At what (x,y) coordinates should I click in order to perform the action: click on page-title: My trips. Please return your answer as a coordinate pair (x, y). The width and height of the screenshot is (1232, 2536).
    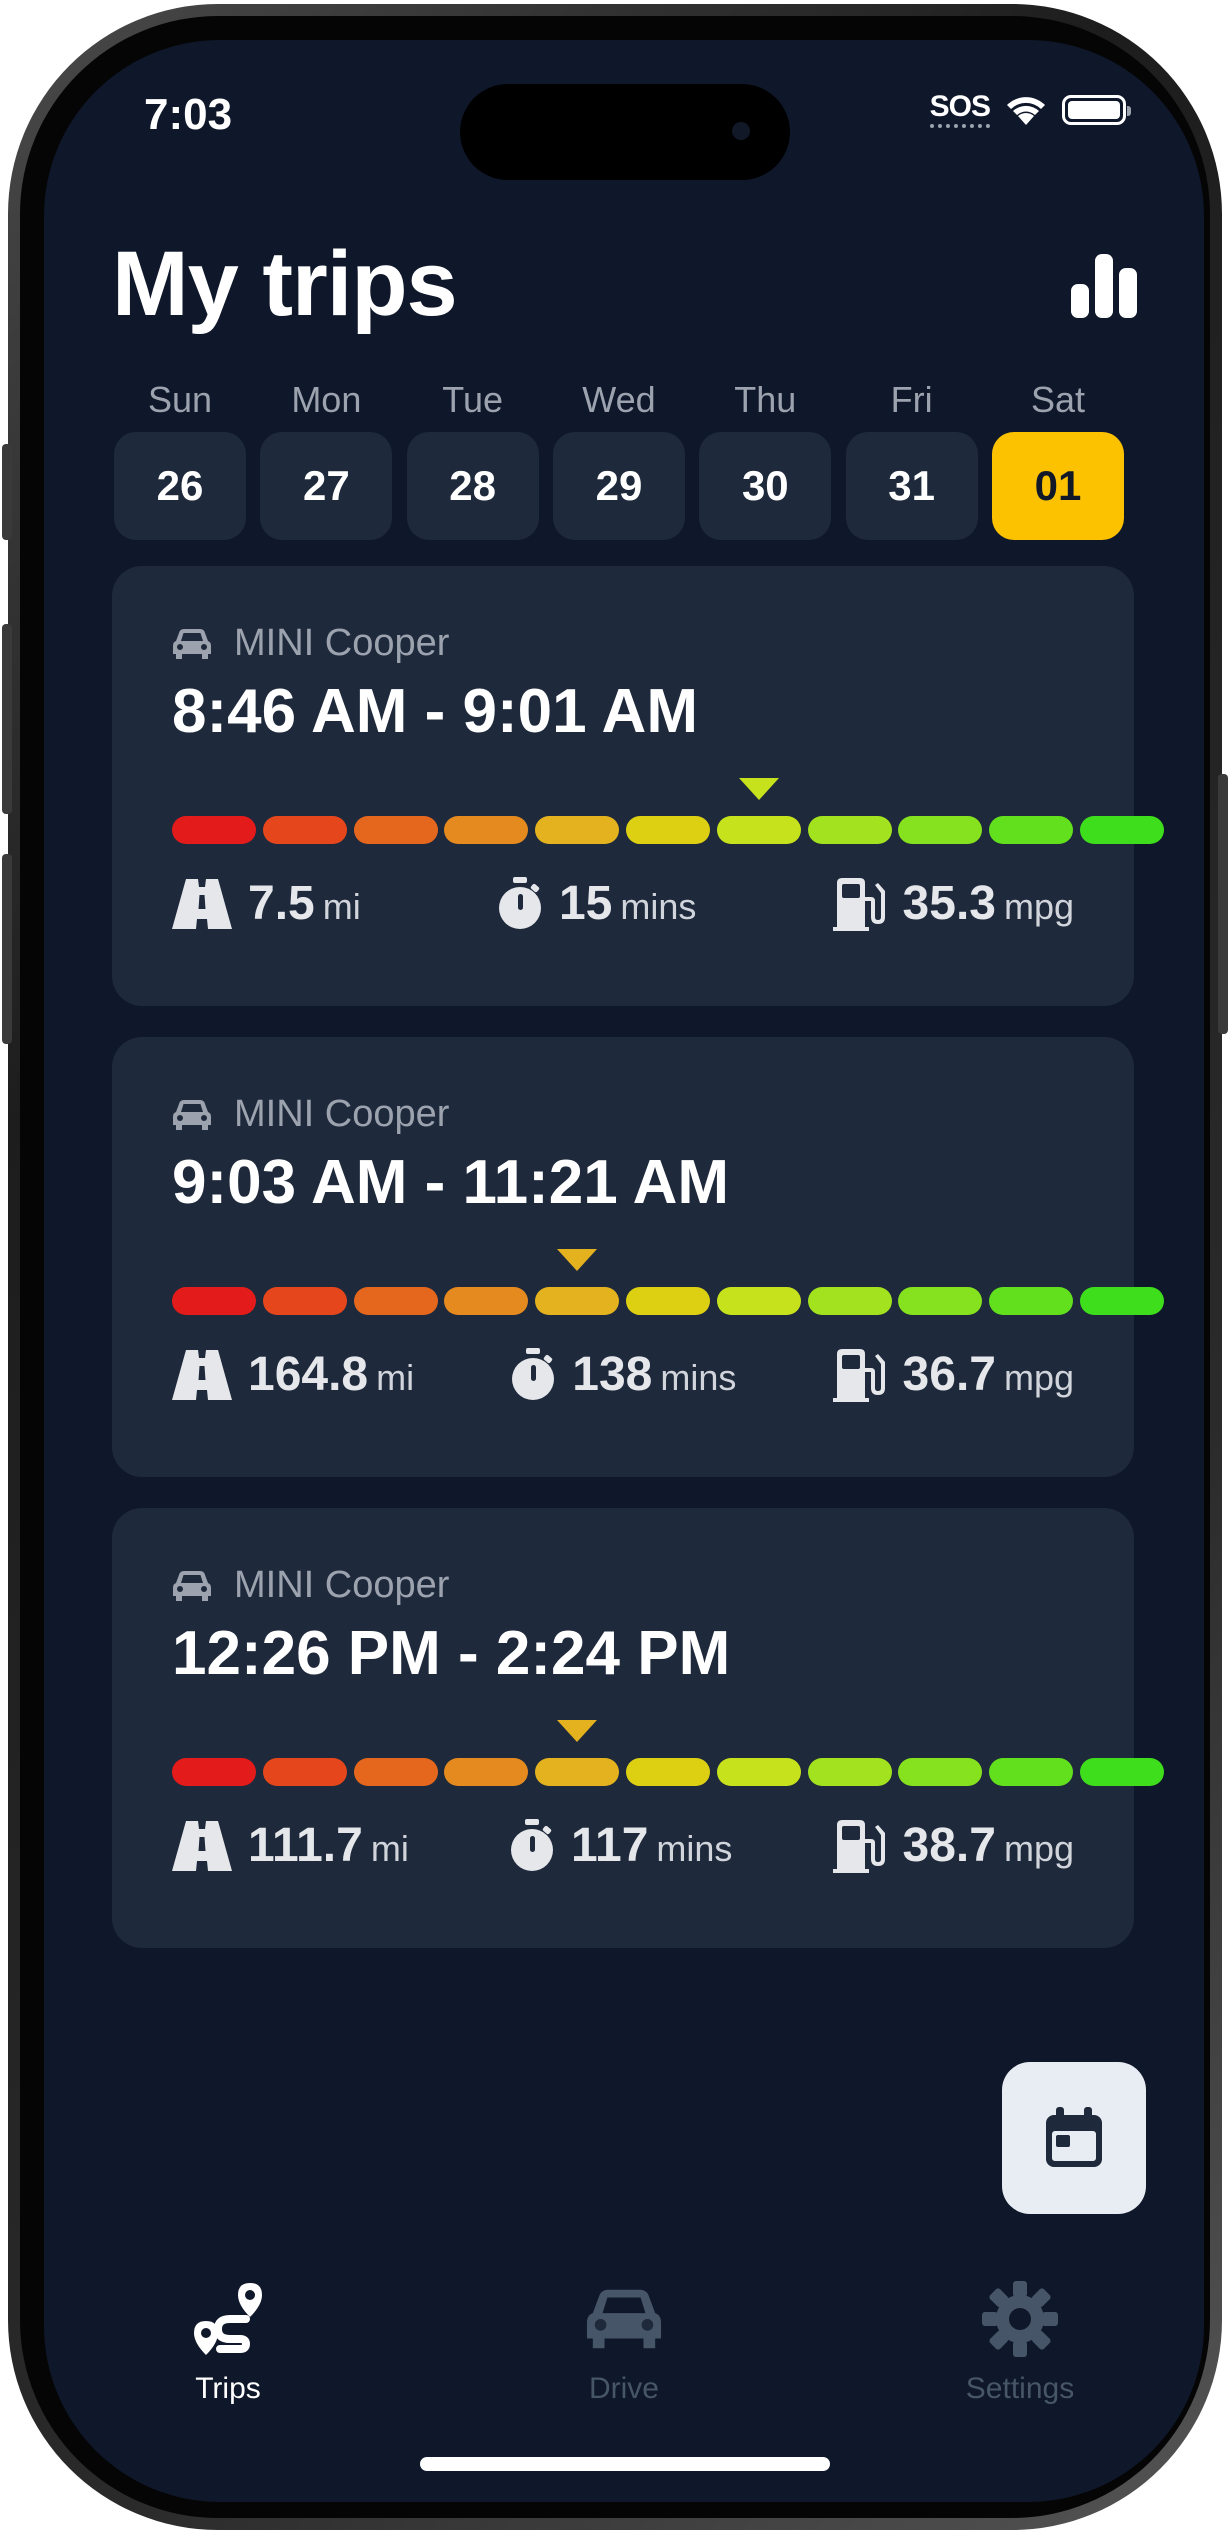
    Looking at the image, I should click on (285, 284).